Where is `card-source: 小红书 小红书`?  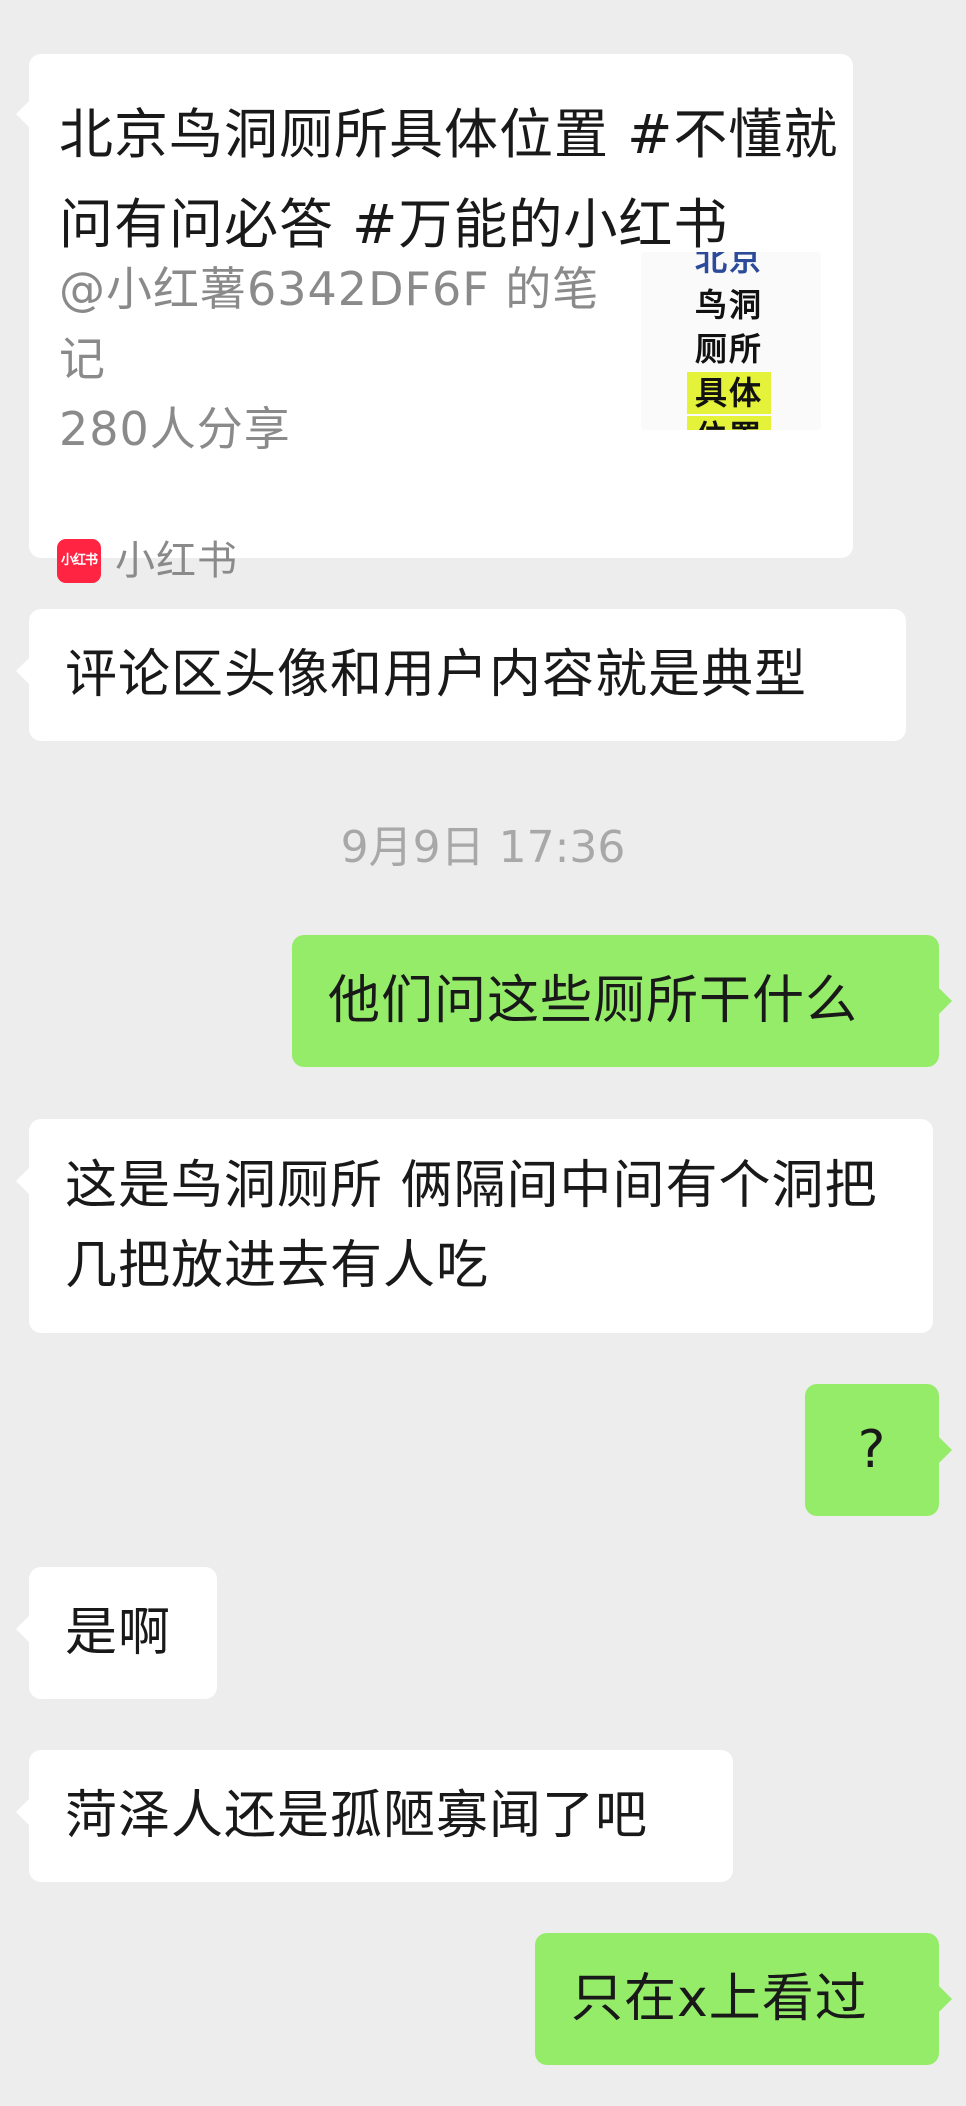 card-source: 小红书 小红书 is located at coordinates (147, 561).